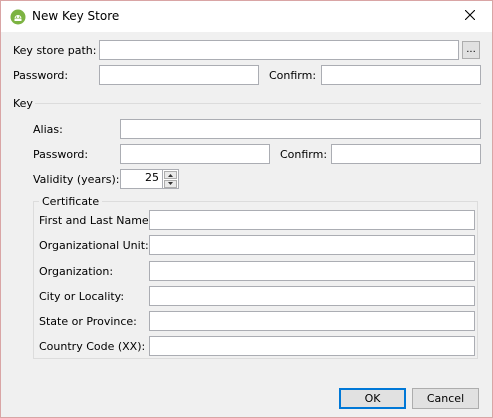 This screenshot has width=493, height=418. Describe the element at coordinates (312, 296) in the screenshot. I see `city-locality-input` at that location.